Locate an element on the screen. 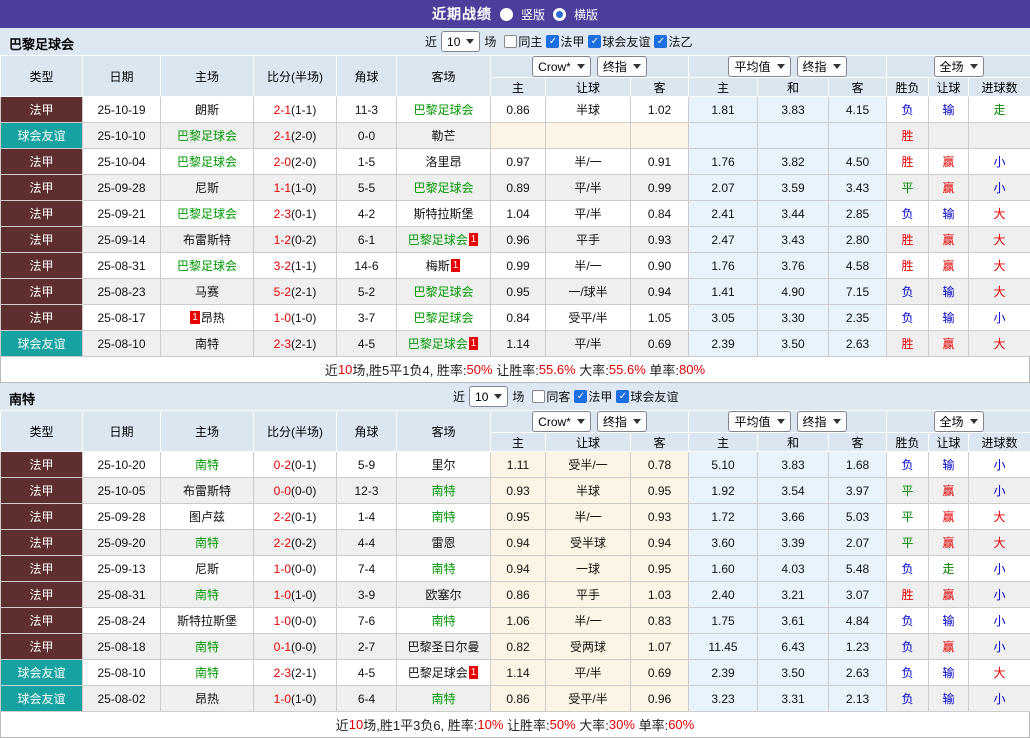 The height and width of the screenshot is (738, 1030). avg-odds-away: 4.50 is located at coordinates (858, 162).